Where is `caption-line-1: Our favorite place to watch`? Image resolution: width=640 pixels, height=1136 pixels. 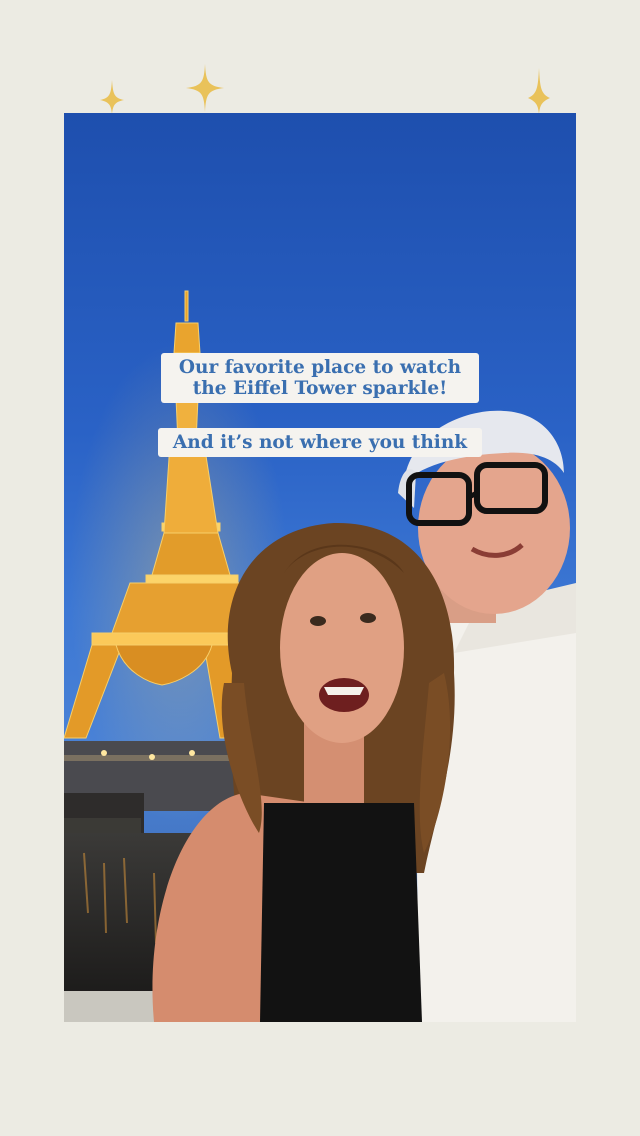
caption-line-1: Our favorite place to watch is located at coordinates (320, 367).